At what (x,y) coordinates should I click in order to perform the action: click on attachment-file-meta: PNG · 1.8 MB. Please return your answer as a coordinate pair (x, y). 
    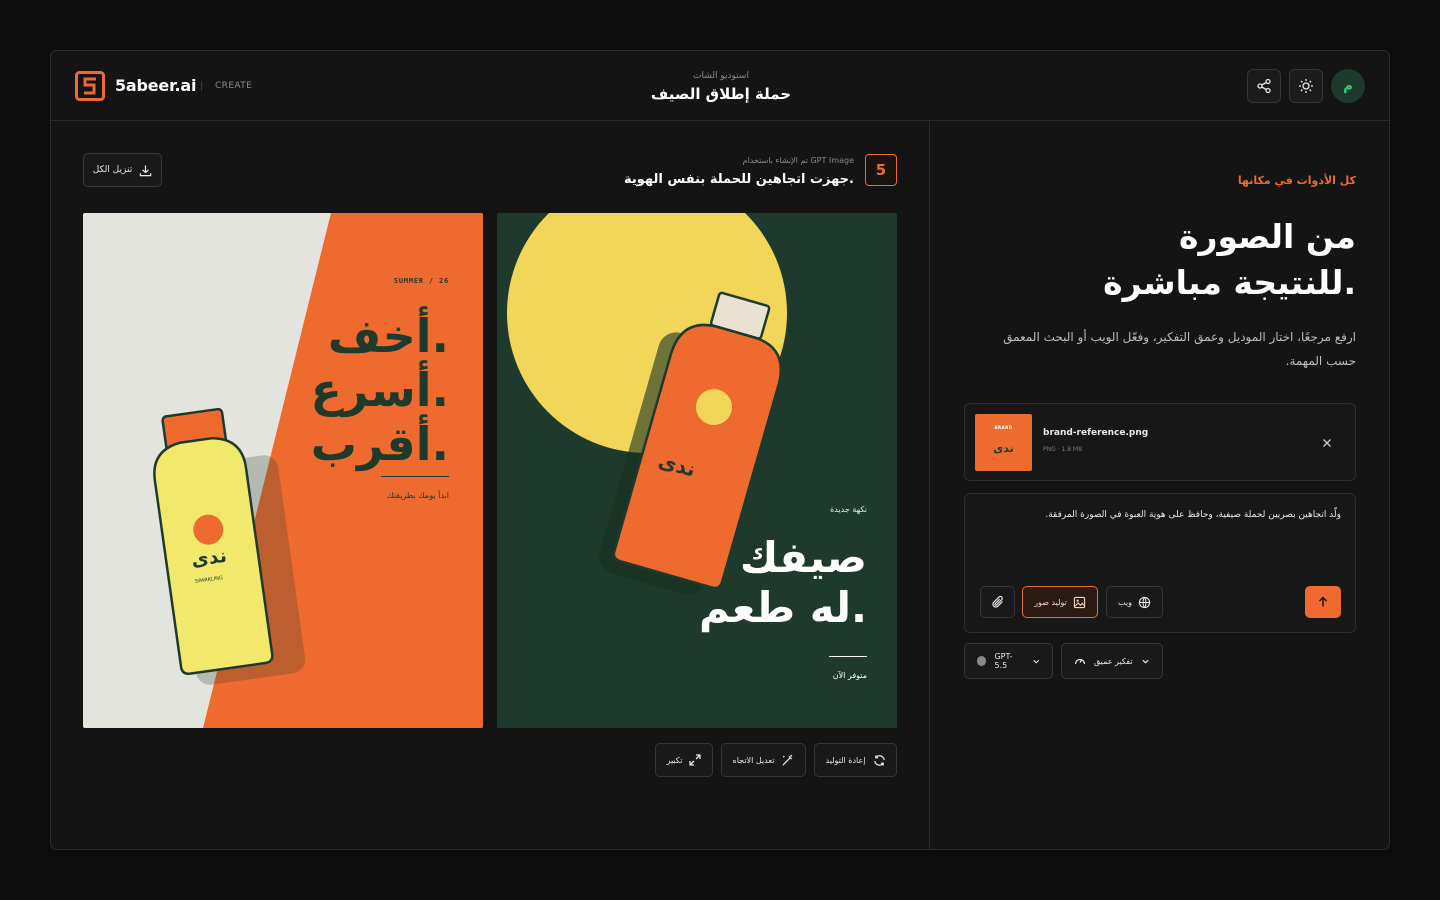
    Looking at the image, I should click on (1063, 449).